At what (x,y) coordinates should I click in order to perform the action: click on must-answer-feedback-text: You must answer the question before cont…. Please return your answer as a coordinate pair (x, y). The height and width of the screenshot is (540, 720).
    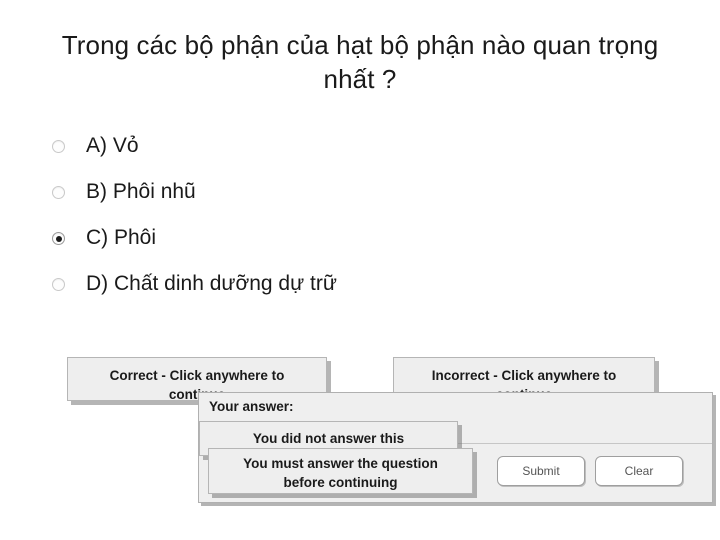
    Looking at the image, I should click on (340, 470).